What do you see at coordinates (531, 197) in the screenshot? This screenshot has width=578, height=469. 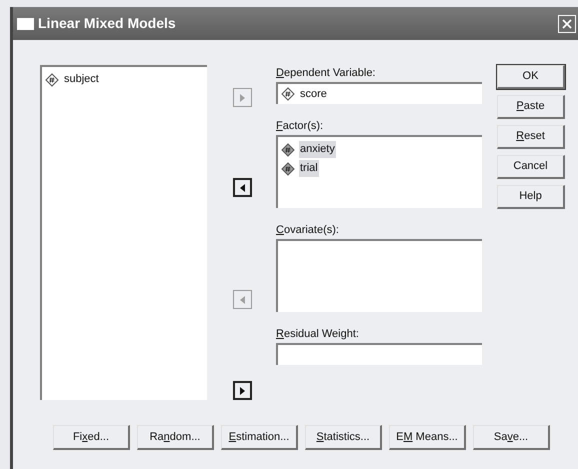 I see `dialog-button: Help` at bounding box center [531, 197].